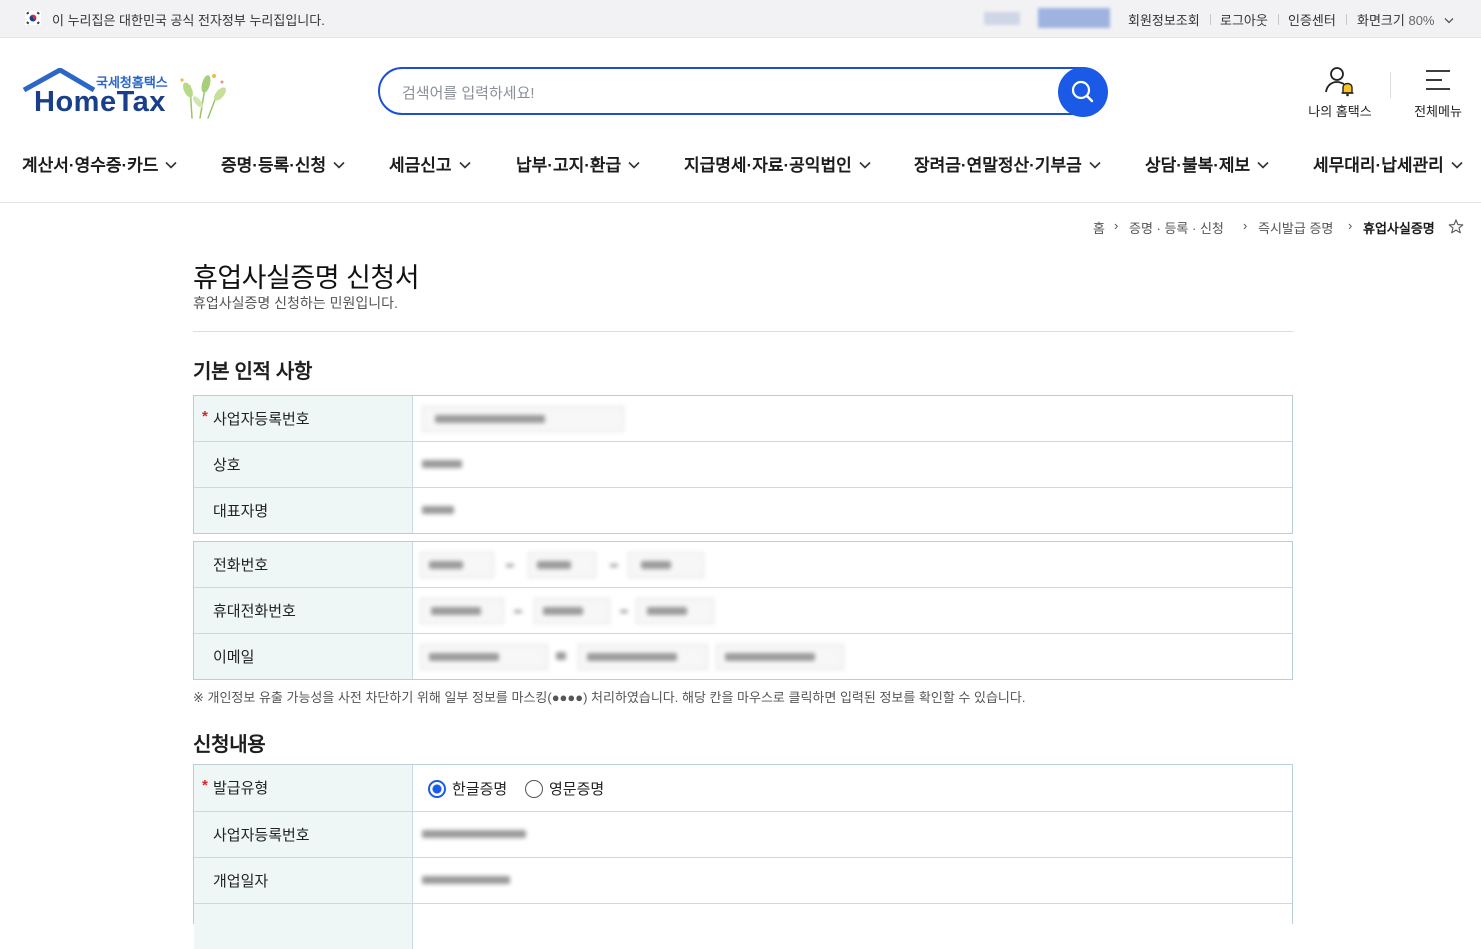  What do you see at coordinates (1083, 92) in the screenshot?
I see `search-button` at bounding box center [1083, 92].